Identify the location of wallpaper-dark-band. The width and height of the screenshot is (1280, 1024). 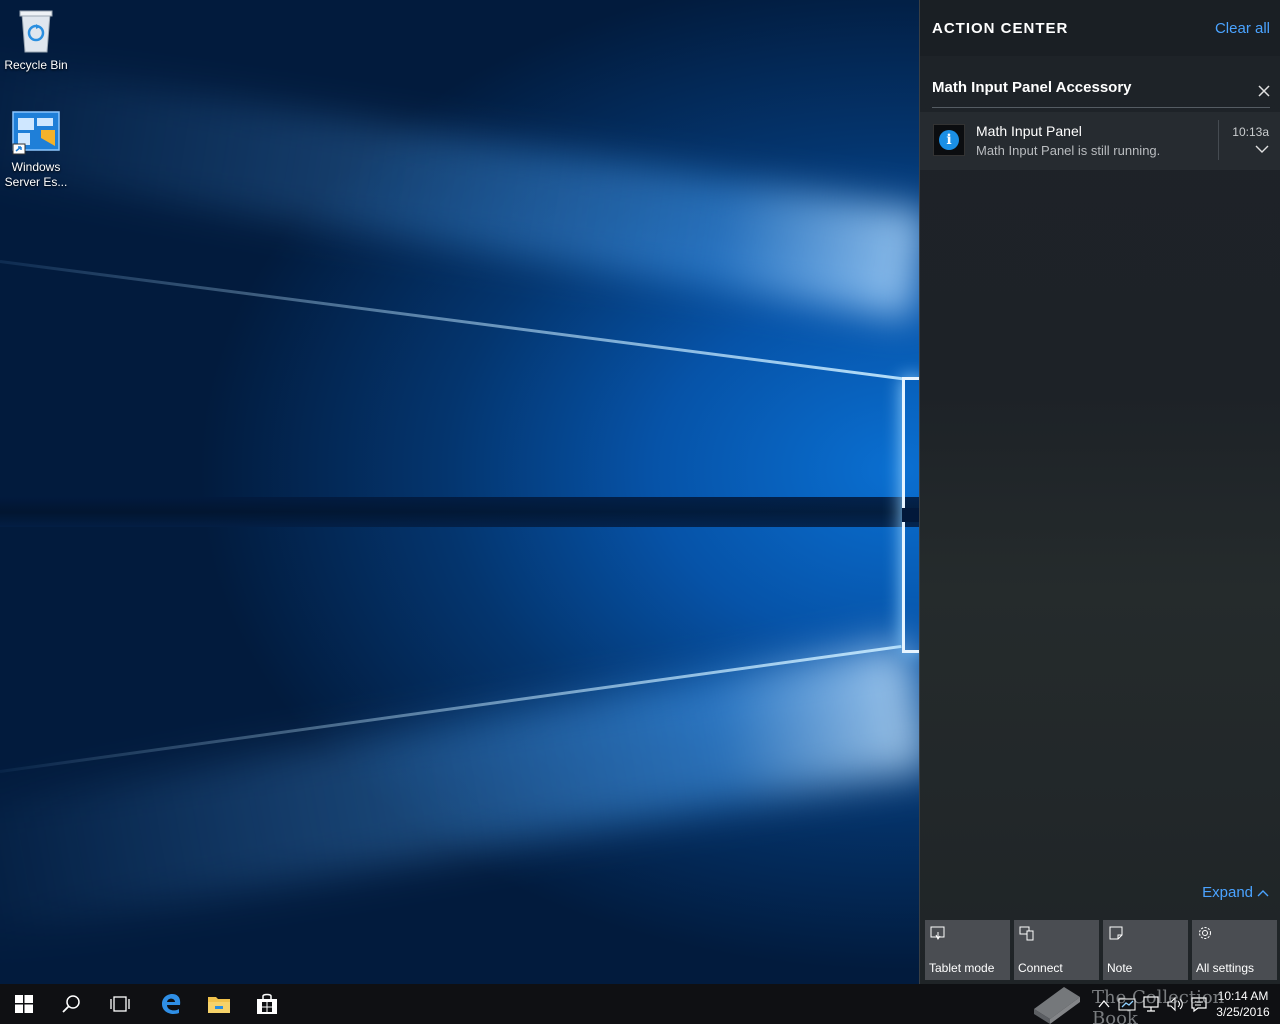
(460, 512).